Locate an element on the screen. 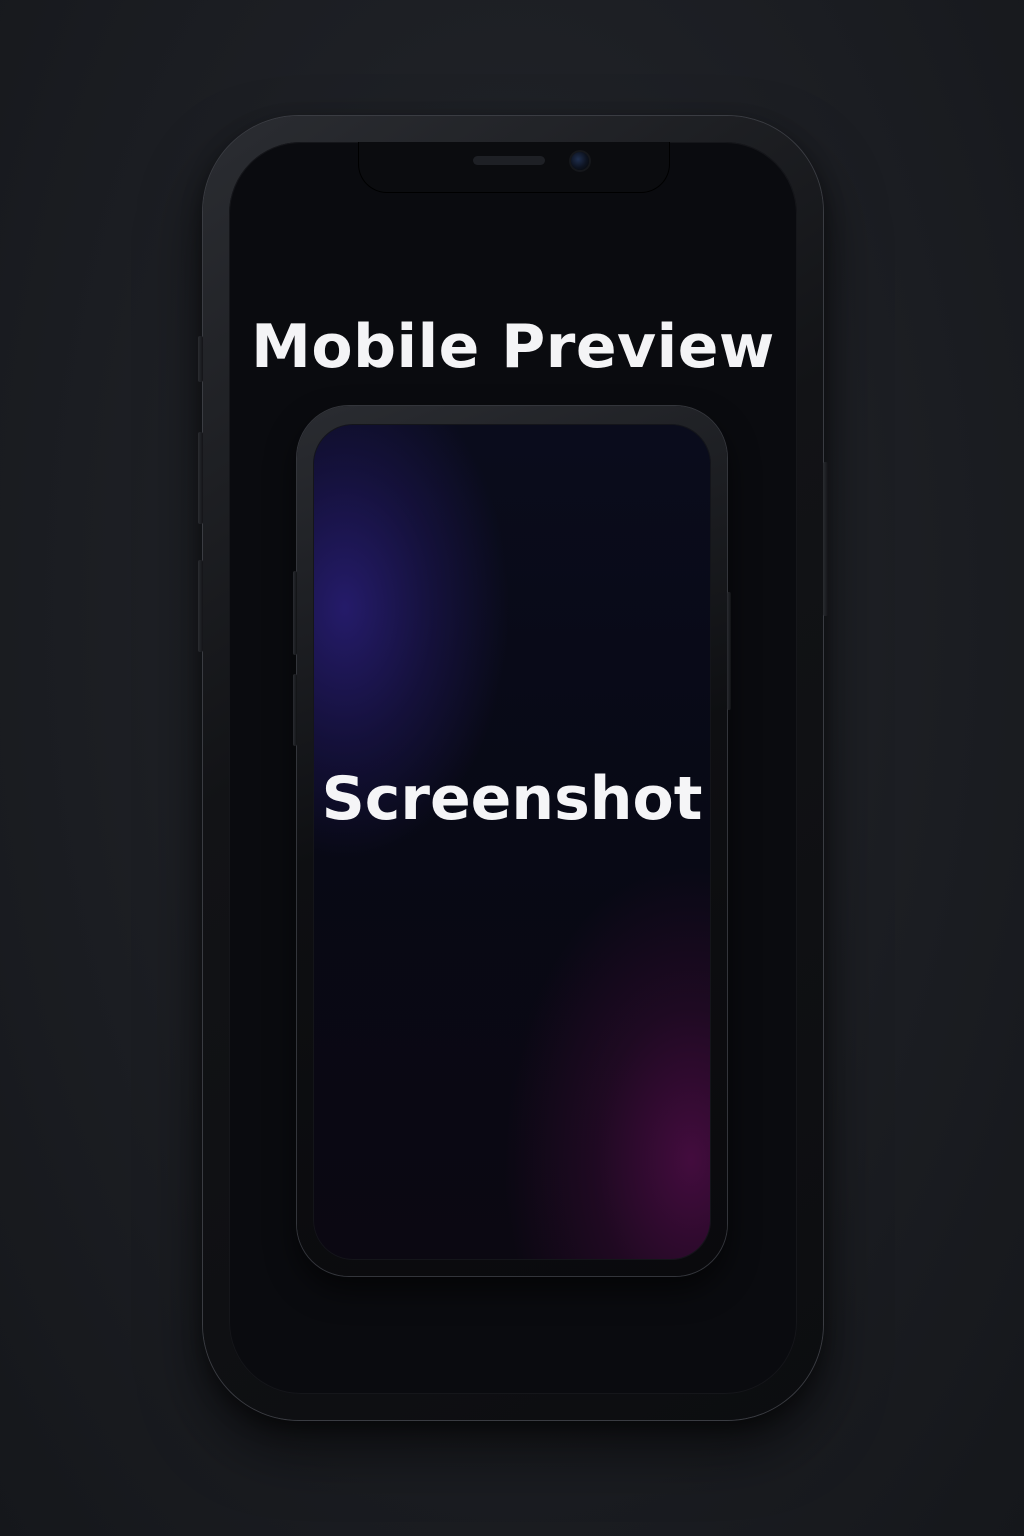  phone-notch is located at coordinates (514, 167).